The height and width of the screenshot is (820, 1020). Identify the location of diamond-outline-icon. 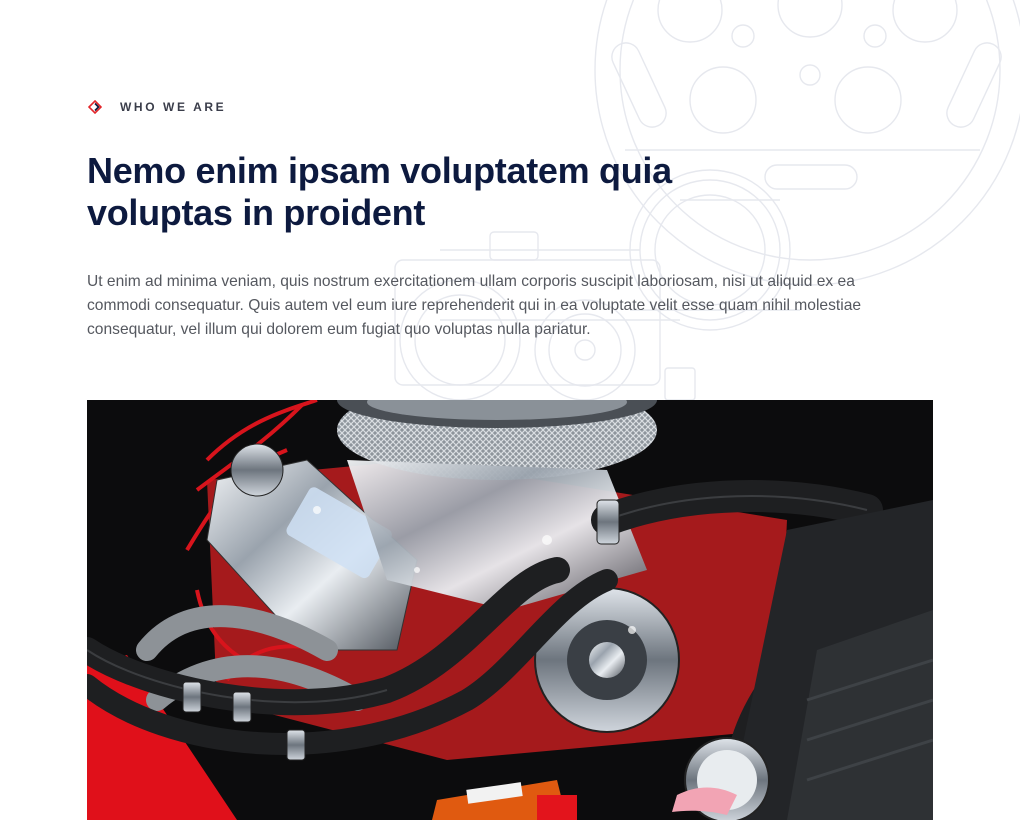
(95, 107).